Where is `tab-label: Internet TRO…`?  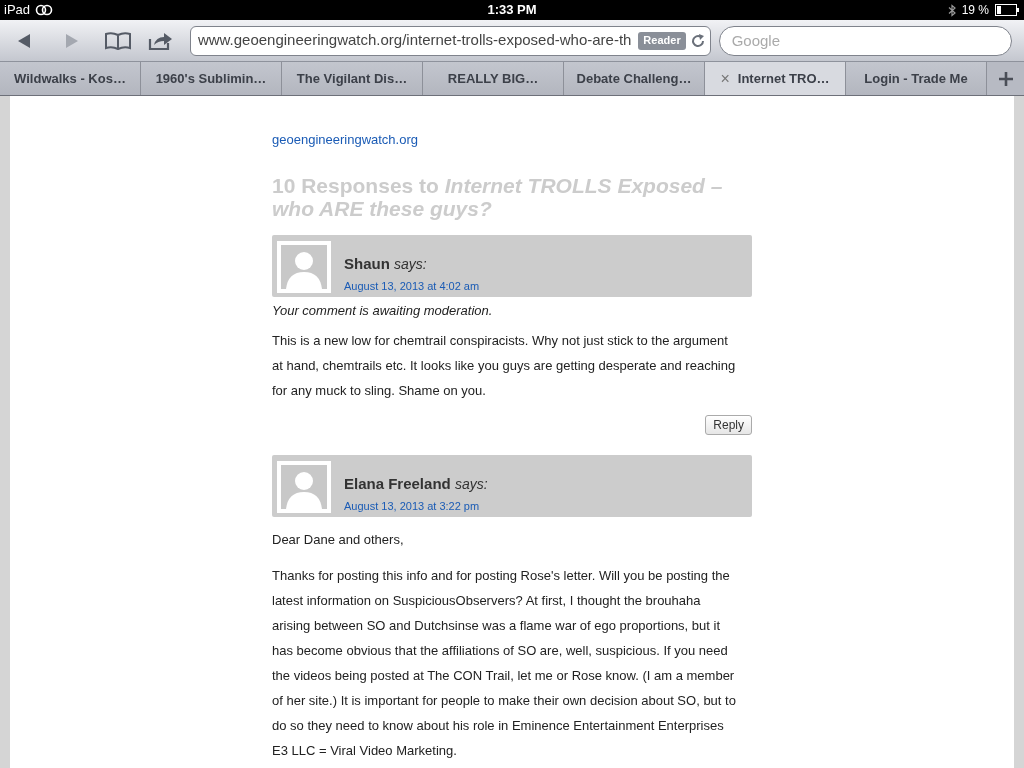
tab-label: Internet TRO… is located at coordinates (783, 78).